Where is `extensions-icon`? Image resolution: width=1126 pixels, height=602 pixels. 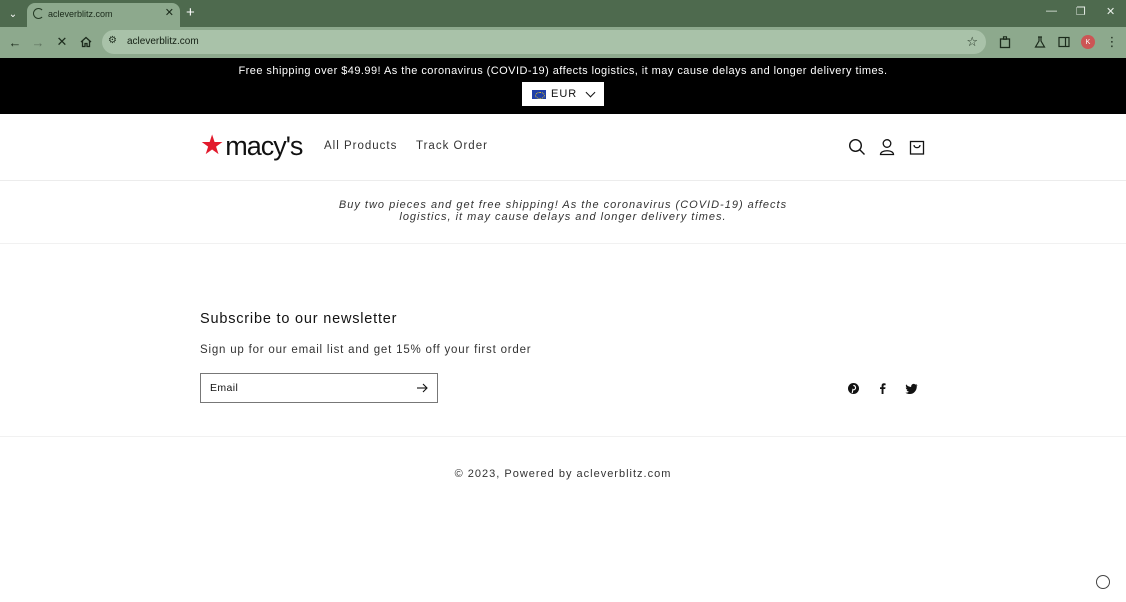
extensions-icon is located at coordinates (1005, 42).